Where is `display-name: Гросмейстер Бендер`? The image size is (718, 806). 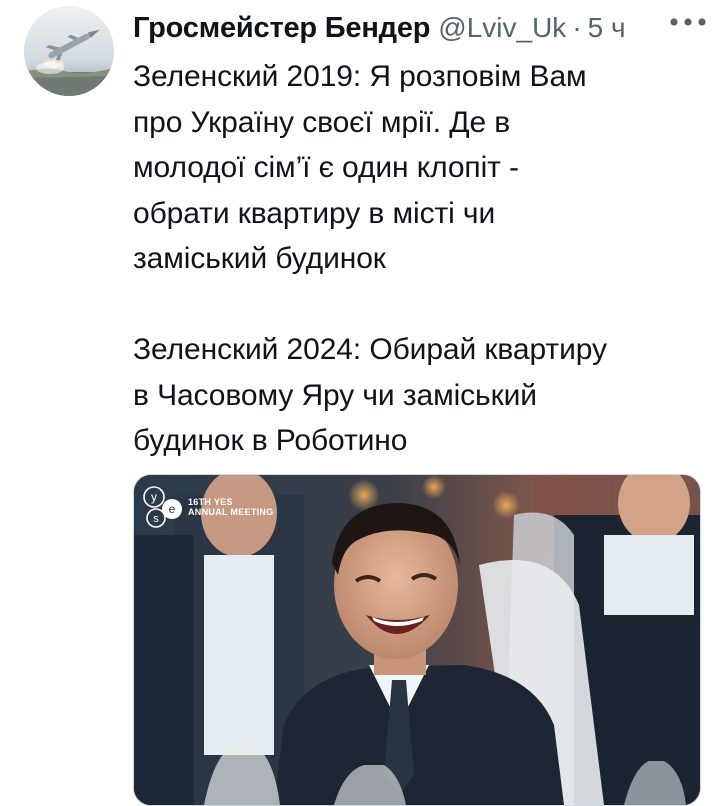 display-name: Гросмейстер Бендер is located at coordinates (281, 28).